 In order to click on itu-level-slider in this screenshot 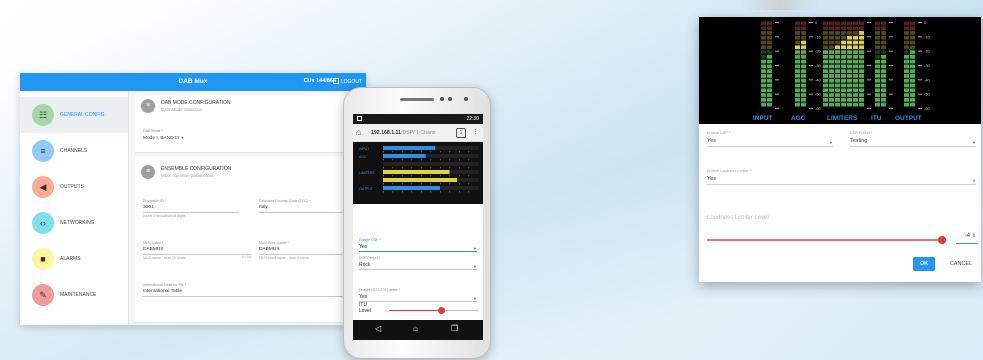, I will do `click(434, 310)`.